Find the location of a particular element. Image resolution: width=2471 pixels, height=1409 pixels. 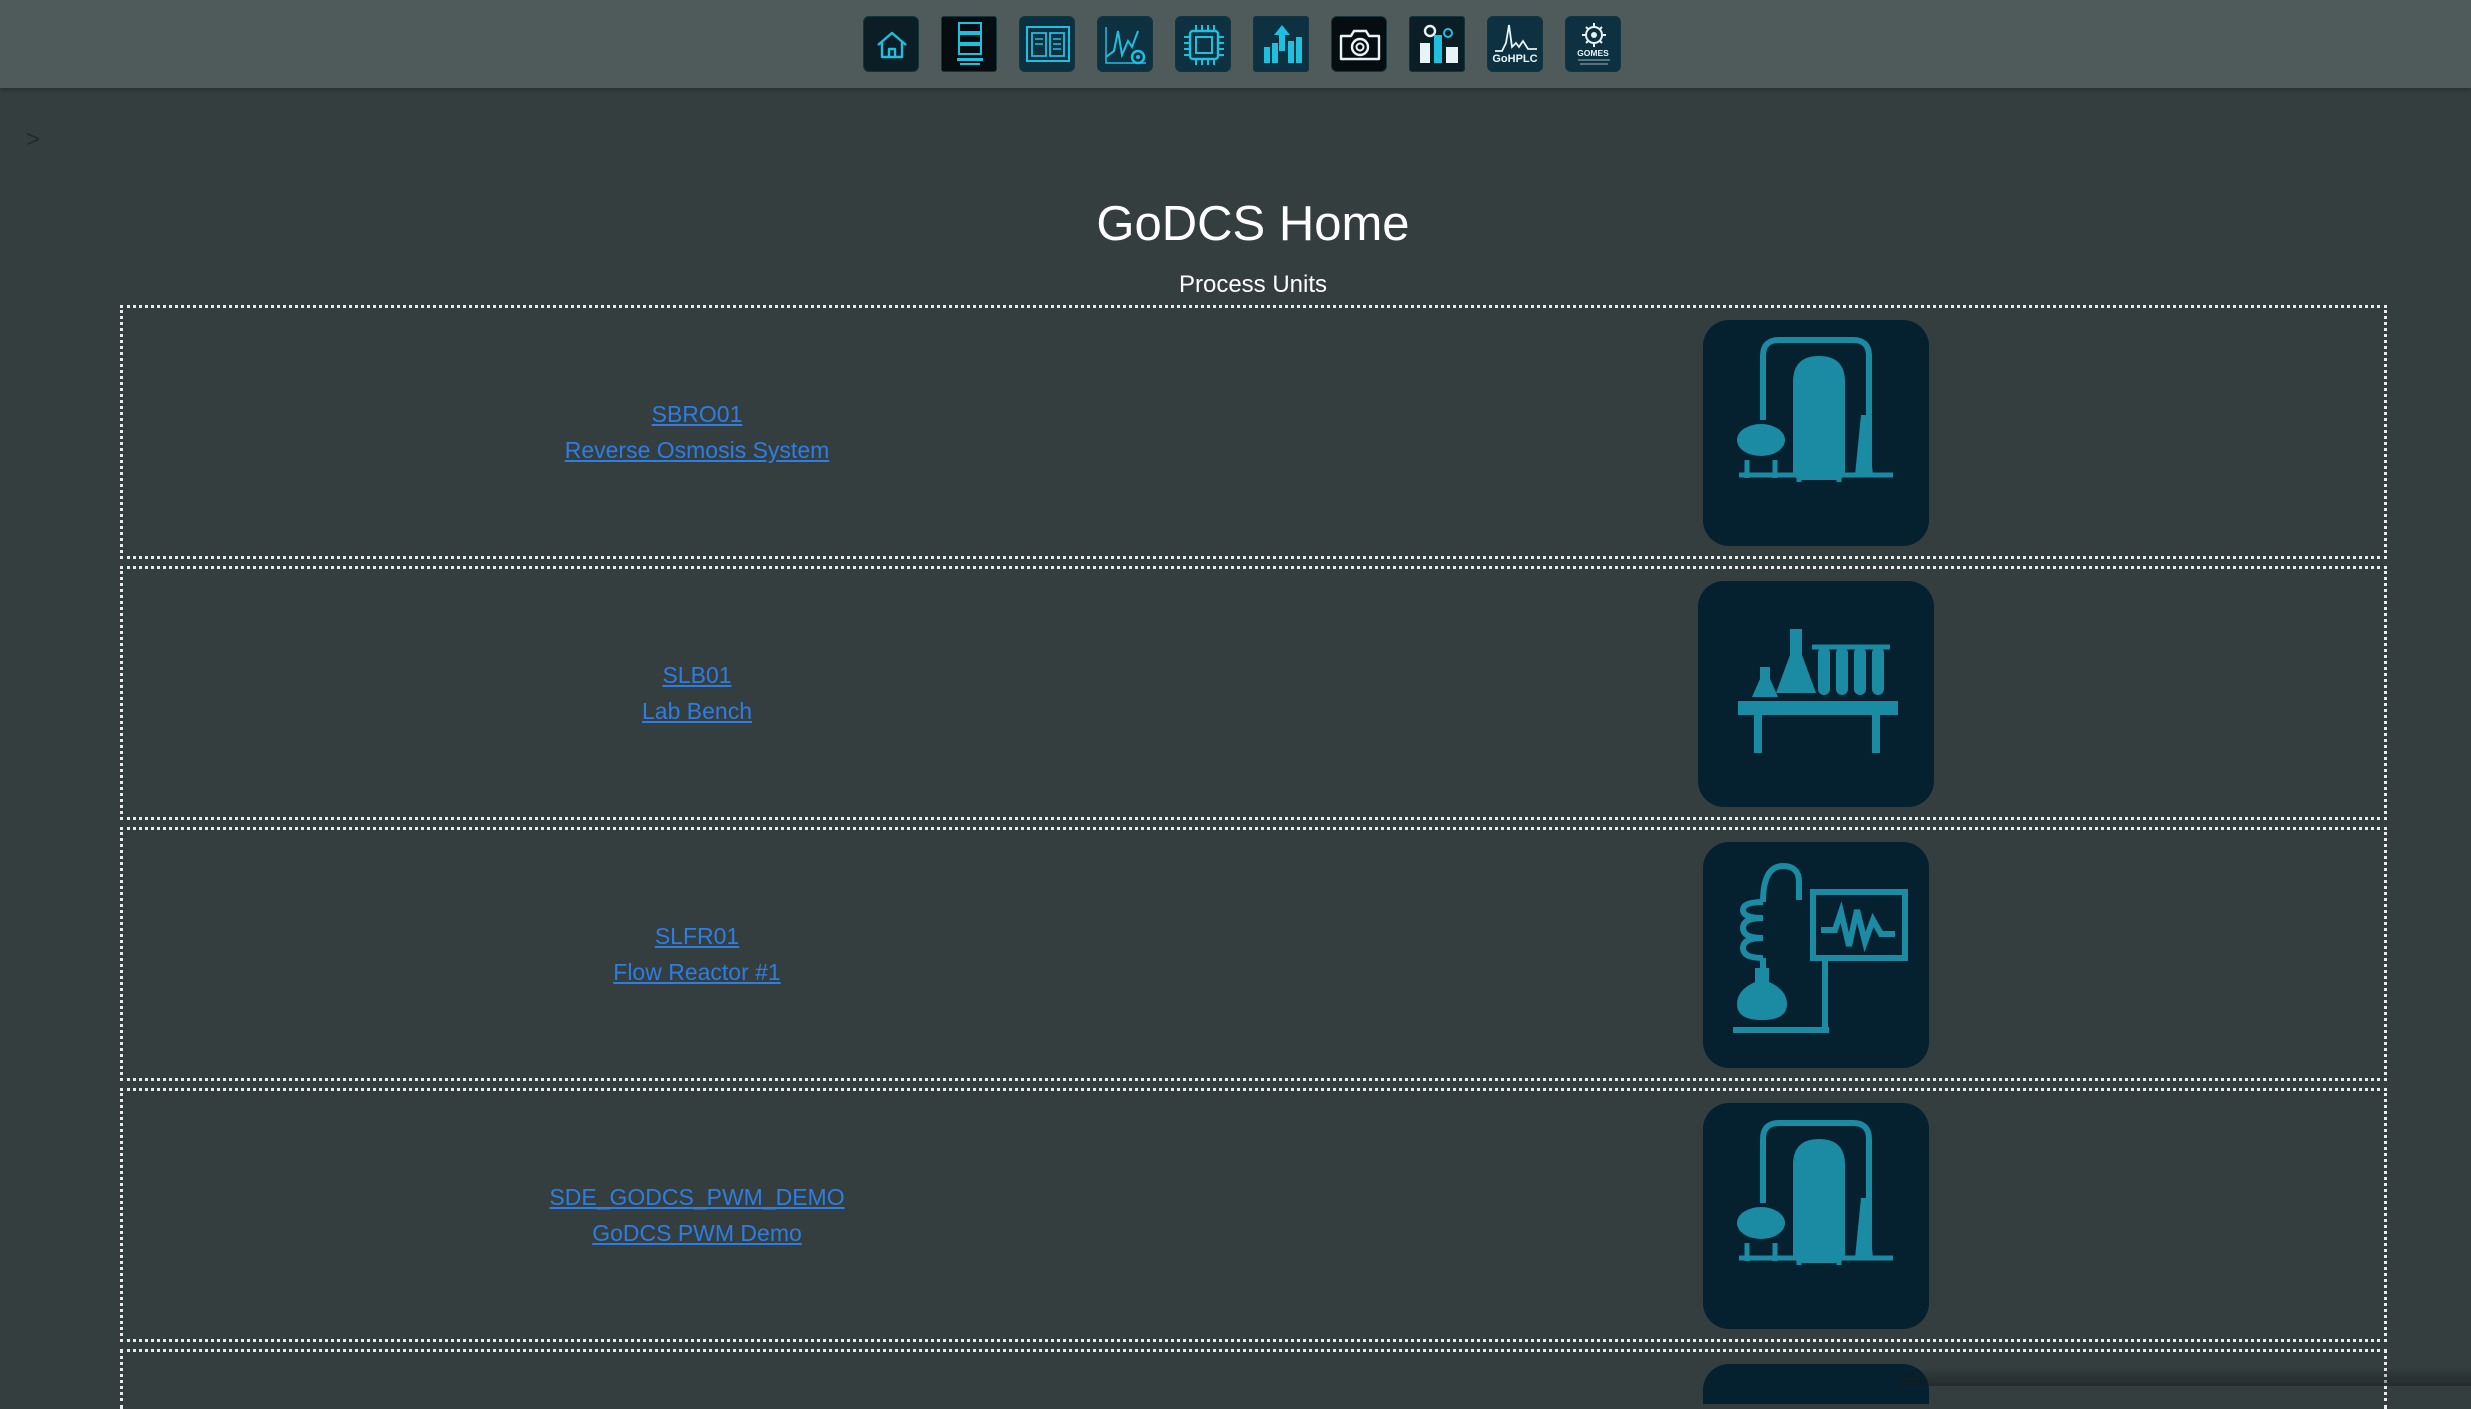

unit-name-link: Flow Reactor #1 is located at coordinates (696, 972).